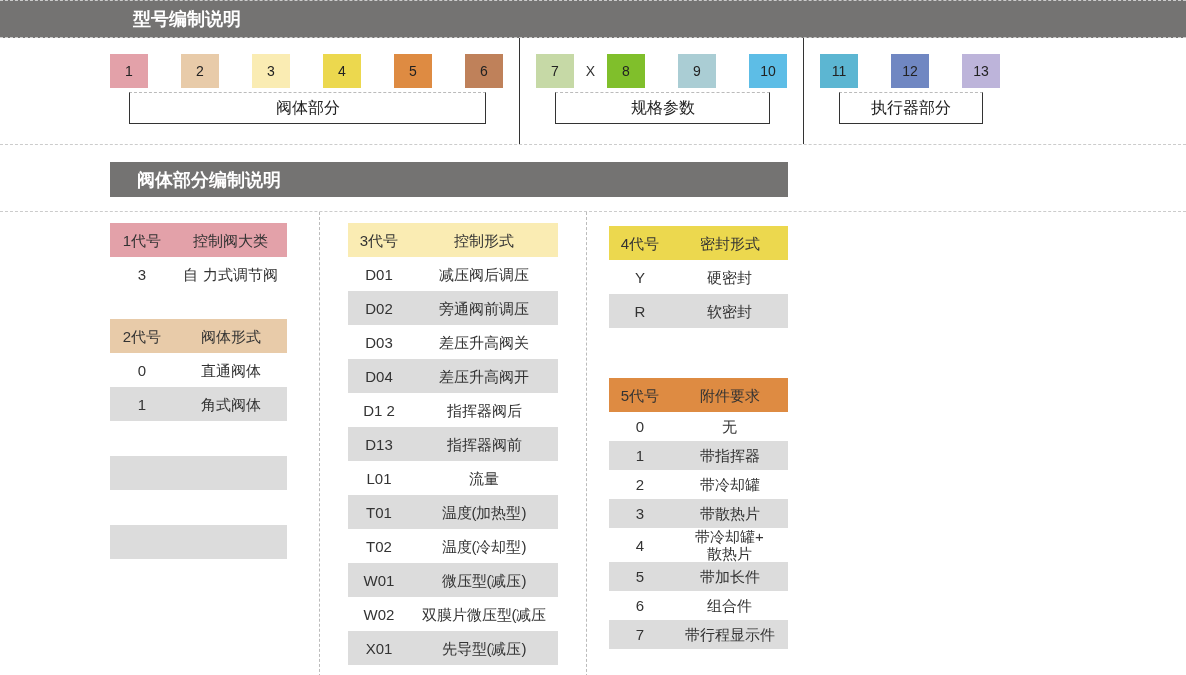 The width and height of the screenshot is (1186, 675). I want to click on table-cell-text: Y, so click(640, 277).